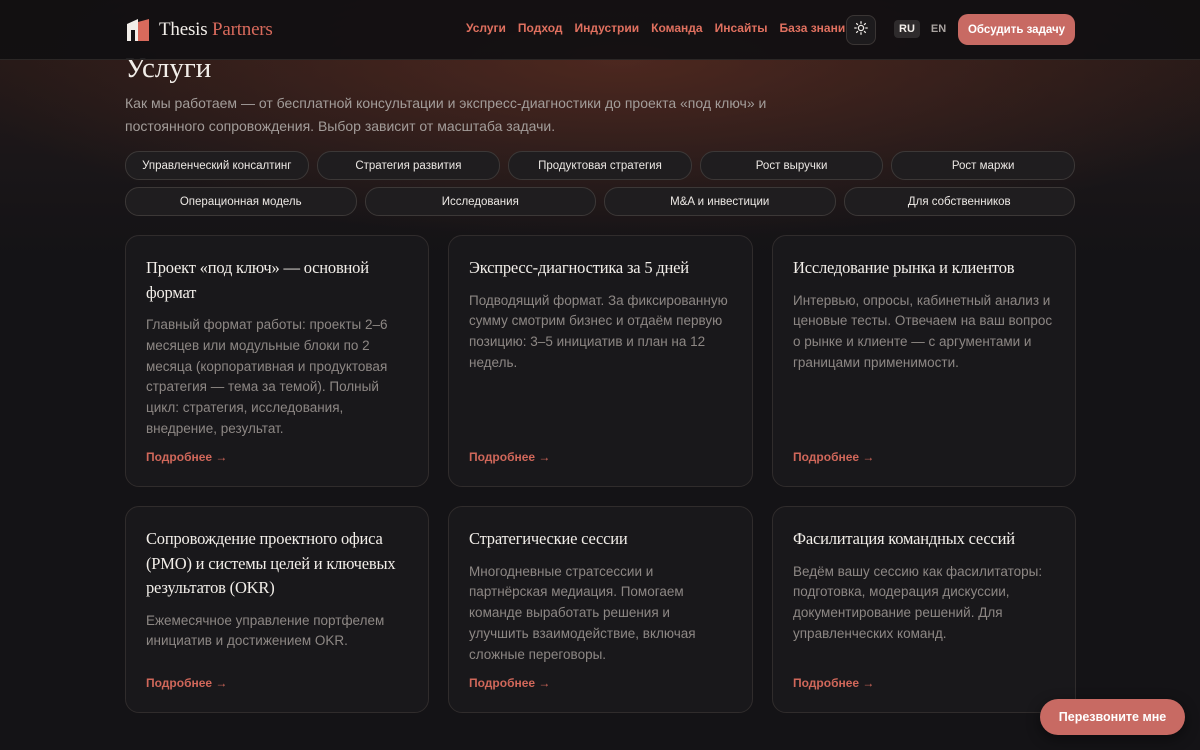 This screenshot has height=750, width=1200. I want to click on discuss-task-button: Обсудить задачу, so click(1016, 29).